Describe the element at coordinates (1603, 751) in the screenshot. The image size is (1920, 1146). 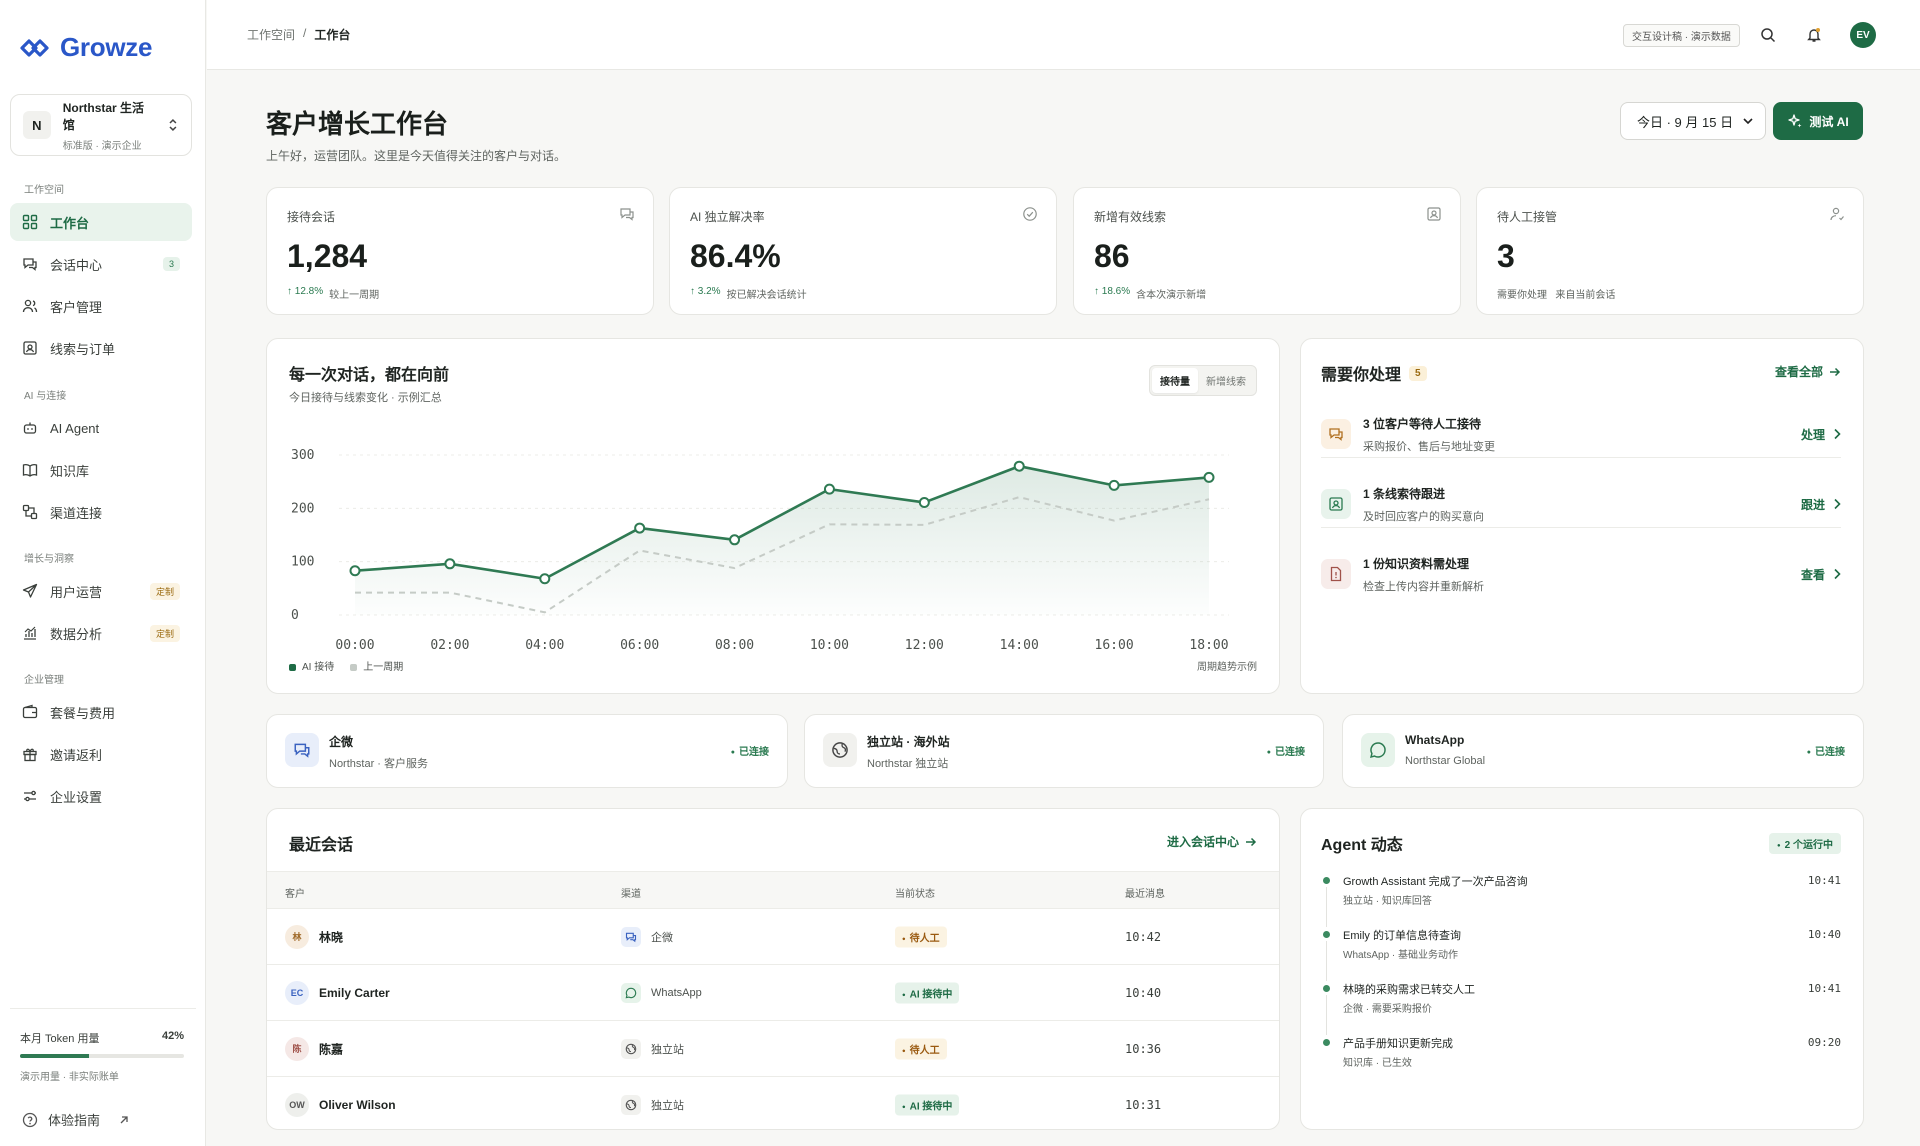
I see `channel-card-whatsapp: WhatsApp Northstar Global 已连接` at that location.